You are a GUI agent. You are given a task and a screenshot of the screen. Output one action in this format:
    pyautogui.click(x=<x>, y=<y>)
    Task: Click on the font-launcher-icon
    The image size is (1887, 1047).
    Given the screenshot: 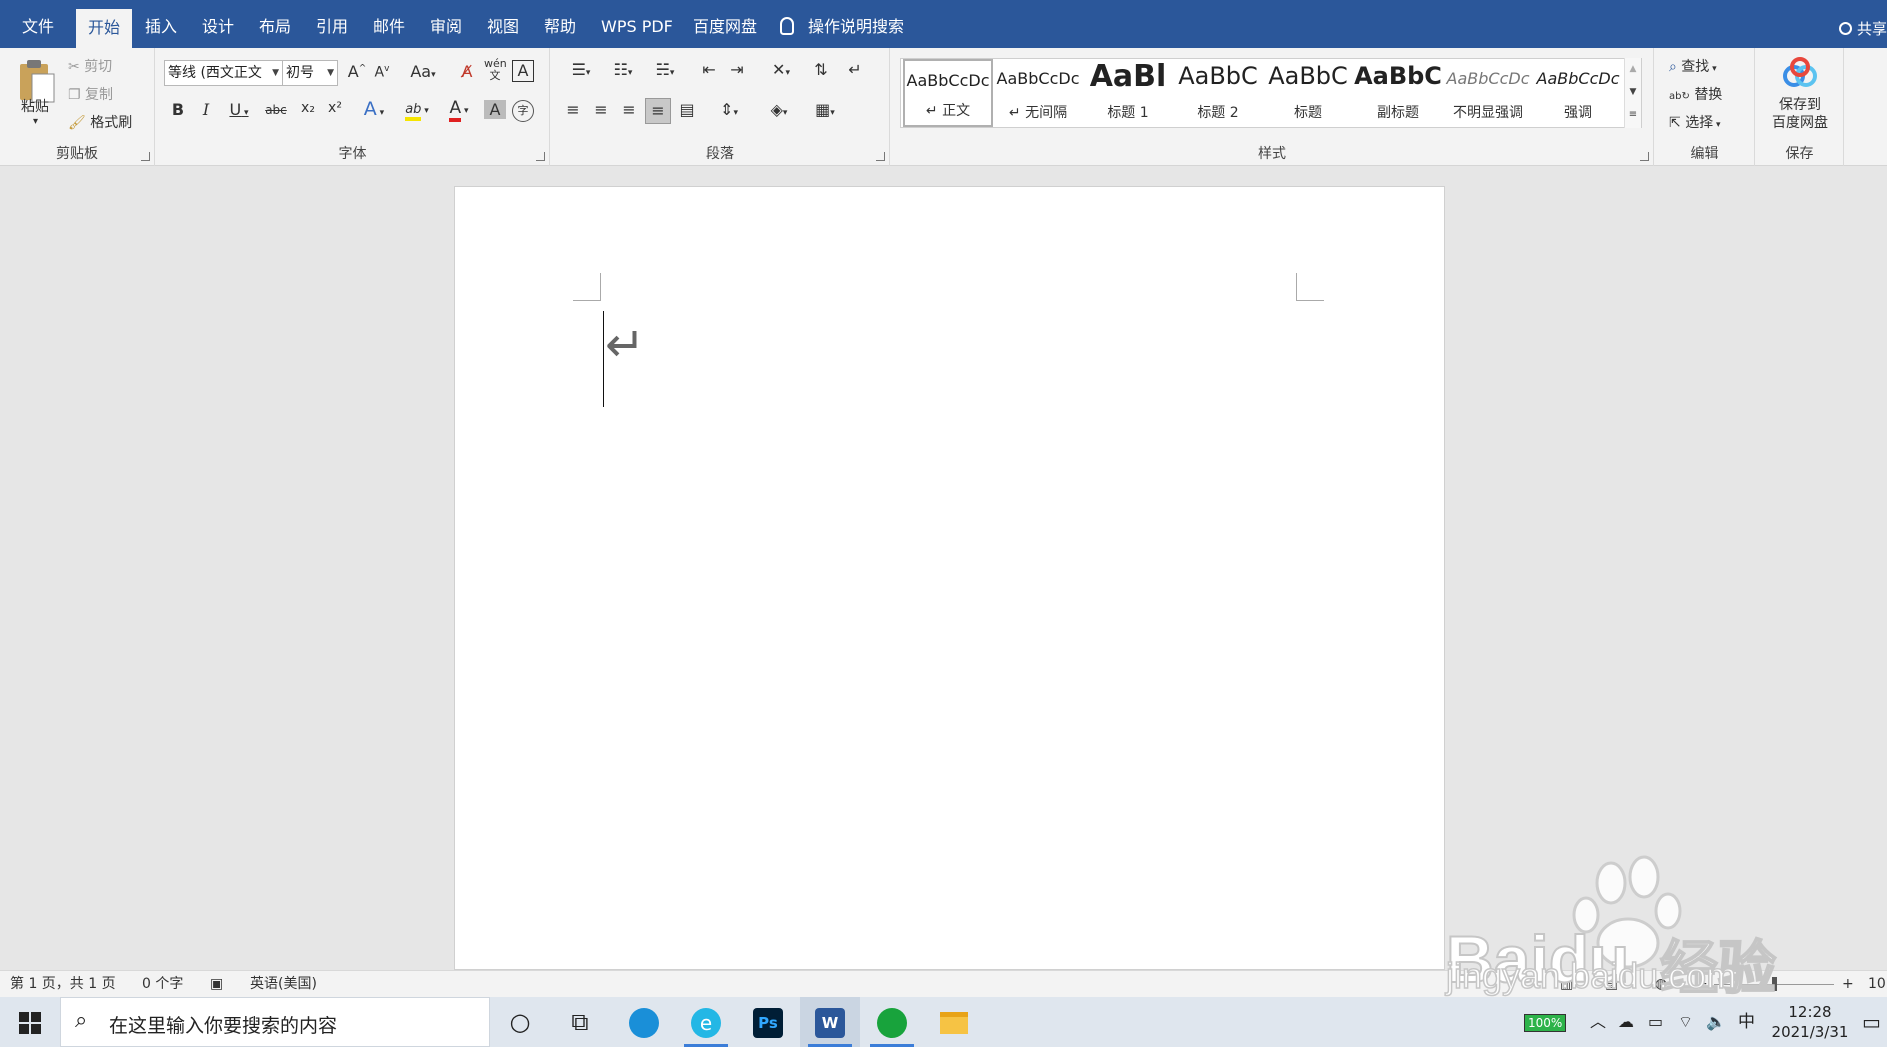 What is the action you would take?
    pyautogui.click(x=540, y=156)
    